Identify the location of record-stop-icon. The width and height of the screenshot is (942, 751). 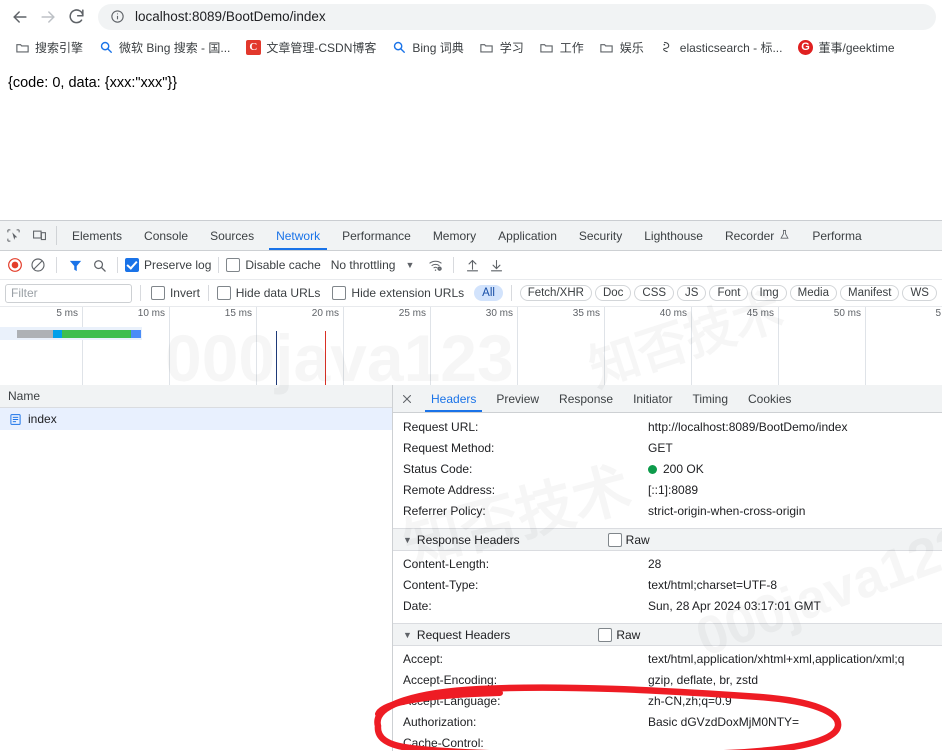
(15, 265).